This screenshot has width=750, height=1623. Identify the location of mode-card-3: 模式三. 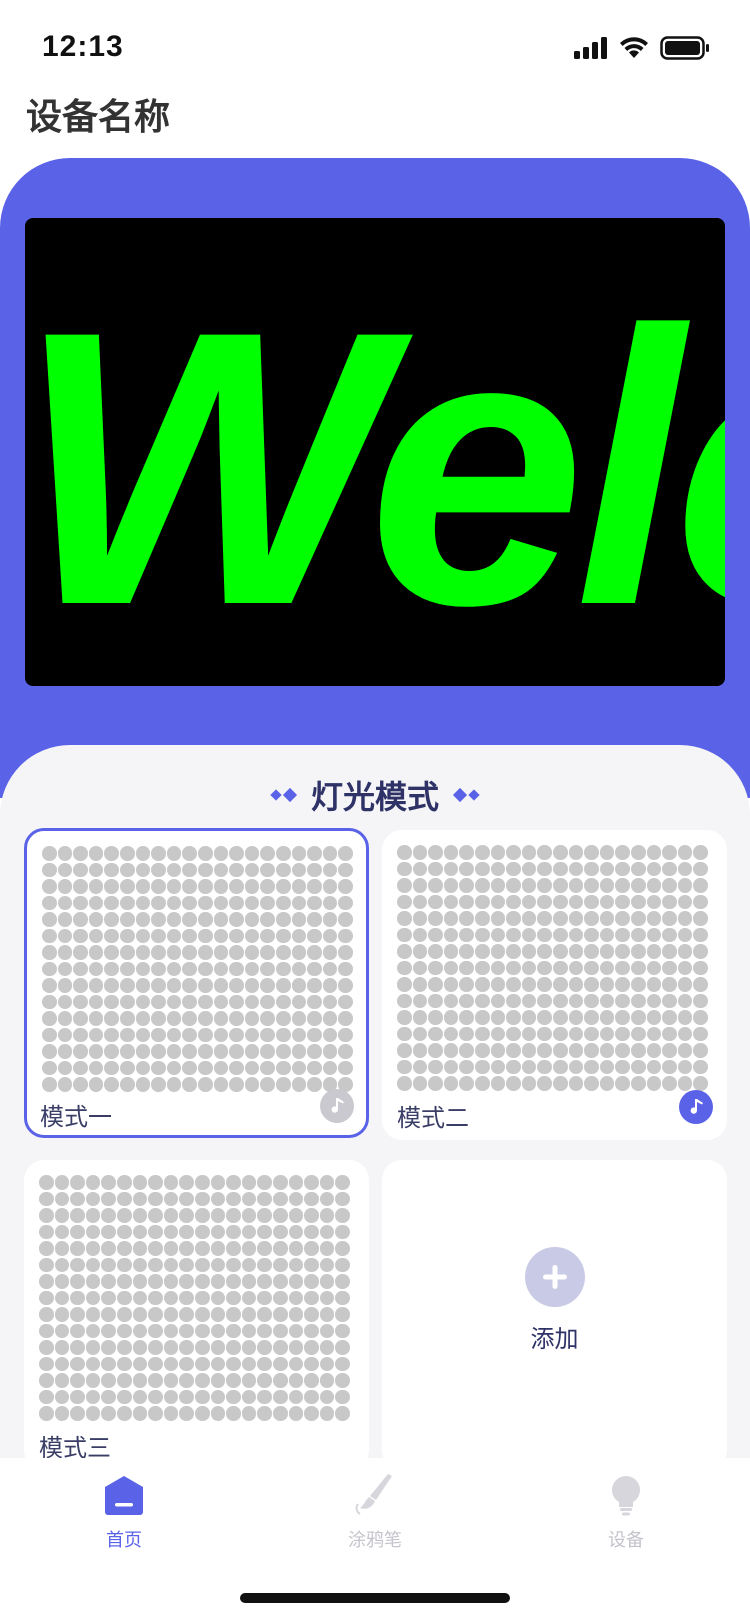
(196, 1315).